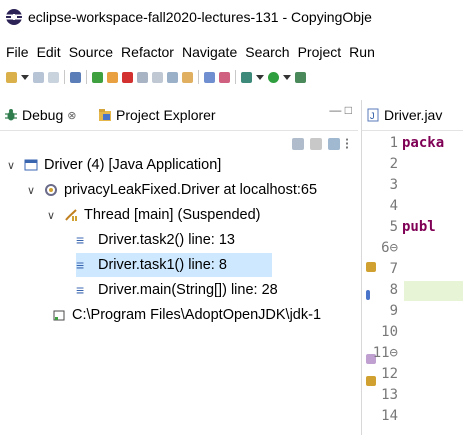 The width and height of the screenshot is (463, 435). What do you see at coordinates (71, 115) in the screenshot?
I see `close-icon: ⊗` at bounding box center [71, 115].